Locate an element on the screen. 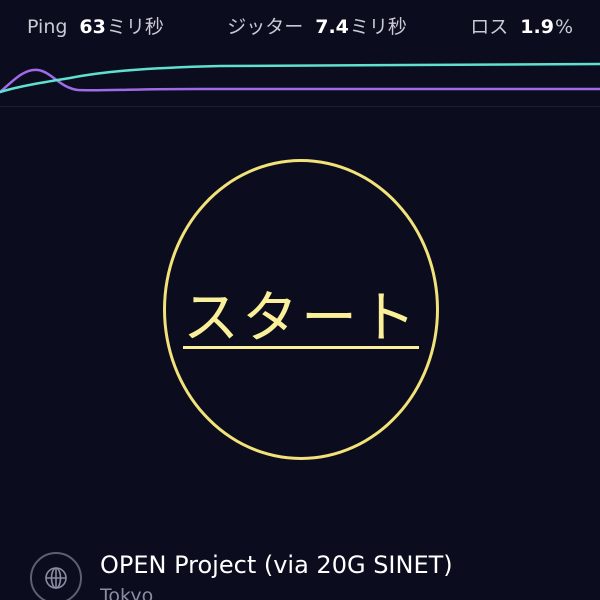 The image size is (600, 600). loss-unit: % is located at coordinates (563, 26).